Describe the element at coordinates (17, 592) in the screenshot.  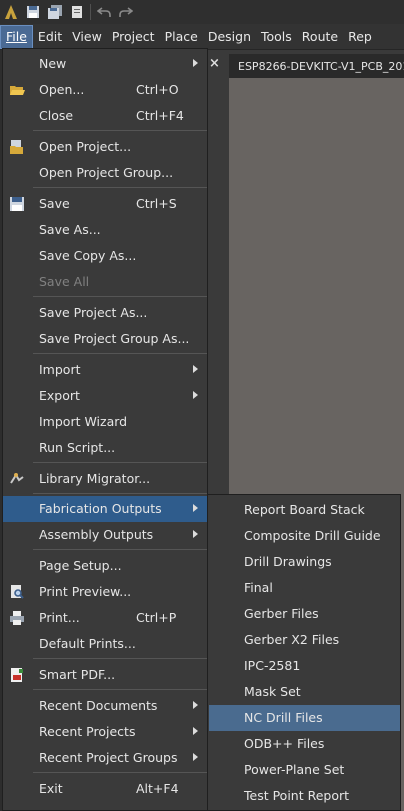
I see `print-preview-icon` at that location.